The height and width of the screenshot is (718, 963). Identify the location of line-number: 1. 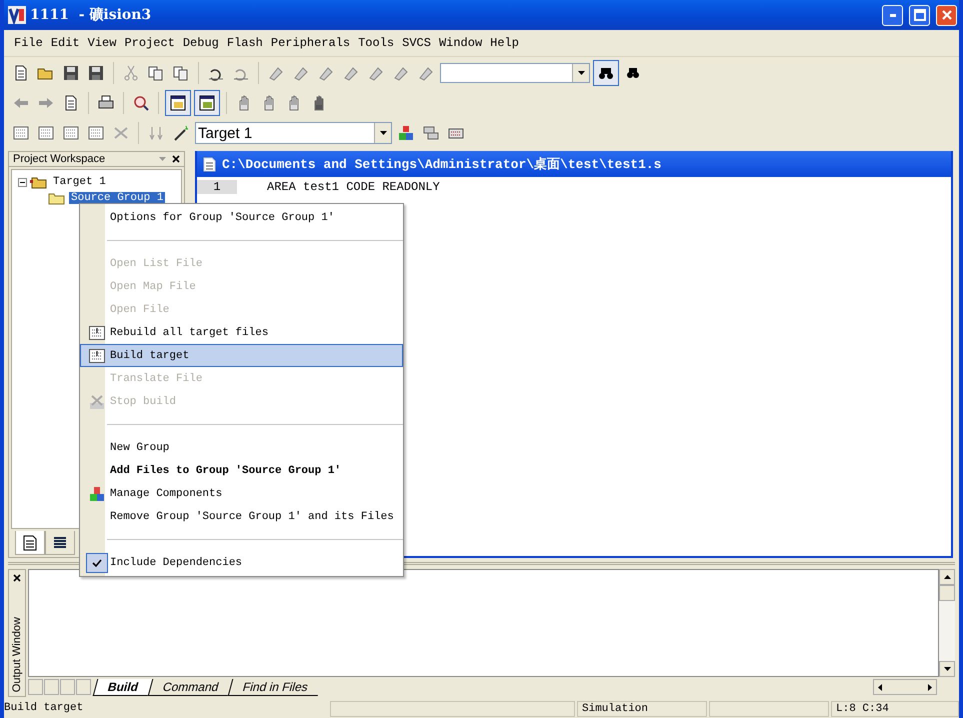
(217, 187).